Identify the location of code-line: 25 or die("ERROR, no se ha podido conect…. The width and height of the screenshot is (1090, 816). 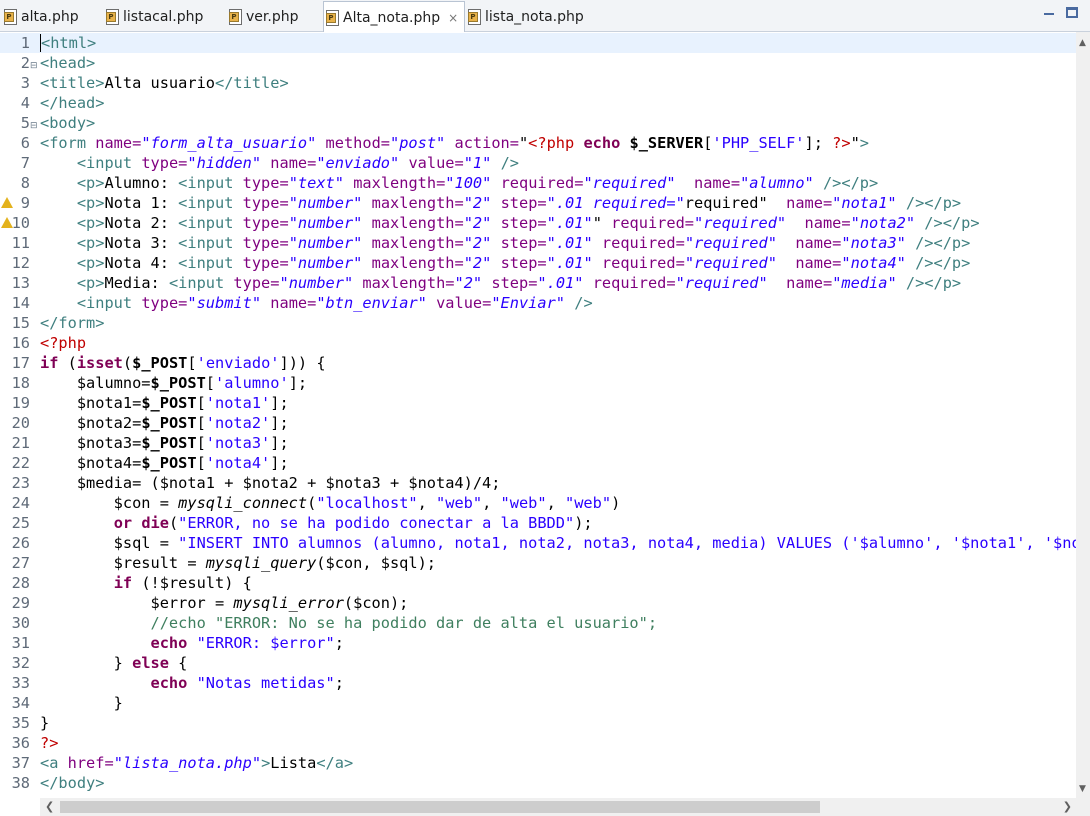
(538, 523).